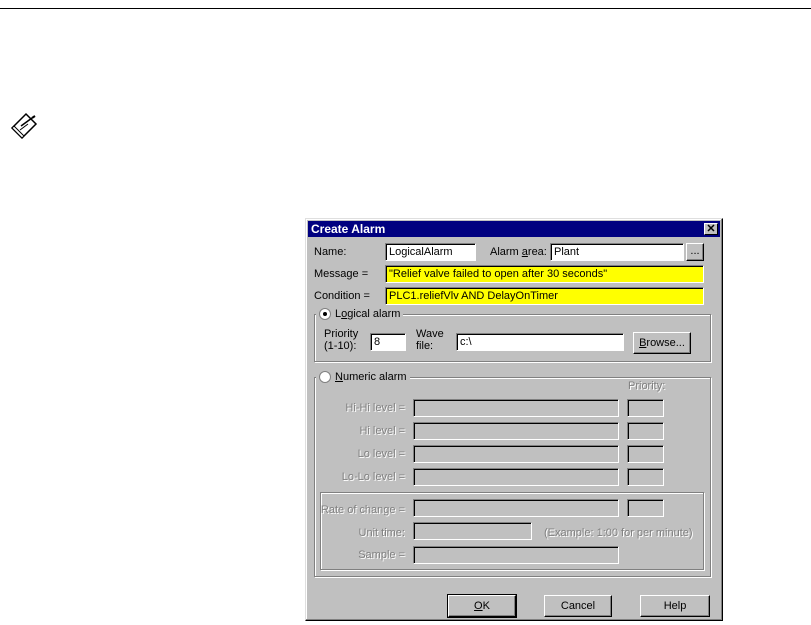 The width and height of the screenshot is (811, 625). Describe the element at coordinates (382, 431) in the screenshot. I see `hi-level-label: Hi level =` at that location.